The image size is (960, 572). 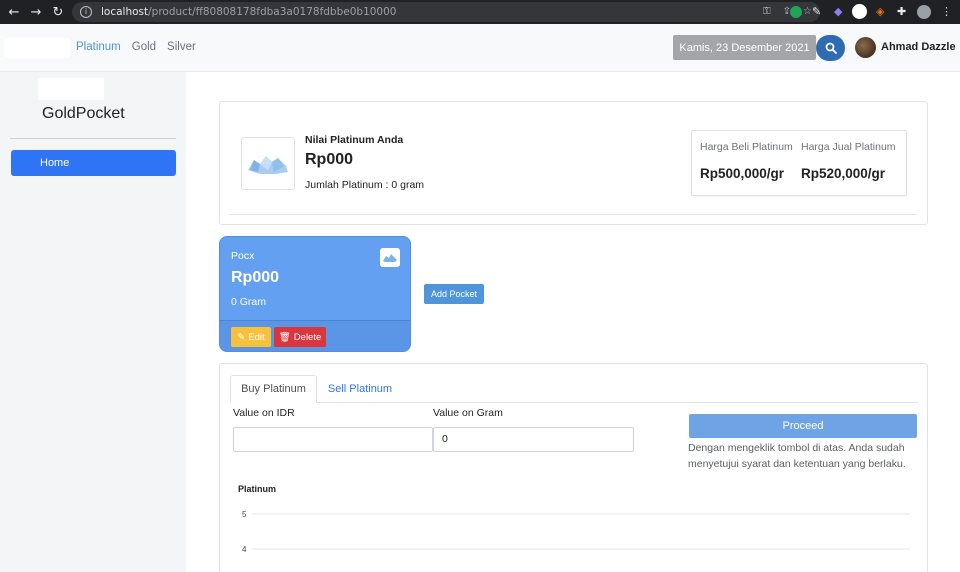 I want to click on metamask-fox-icon: ◈, so click(x=883, y=12).